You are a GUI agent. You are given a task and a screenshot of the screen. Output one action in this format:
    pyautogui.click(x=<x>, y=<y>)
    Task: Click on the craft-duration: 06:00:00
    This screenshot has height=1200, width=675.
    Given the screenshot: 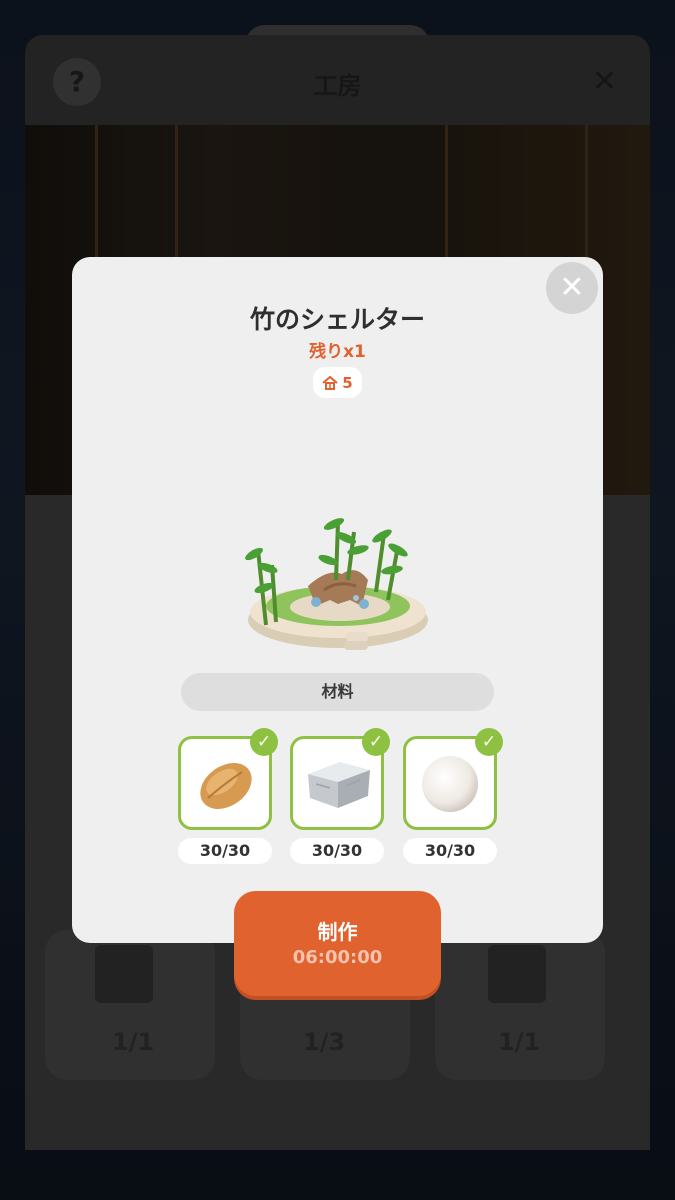 What is the action you would take?
    pyautogui.click(x=337, y=957)
    